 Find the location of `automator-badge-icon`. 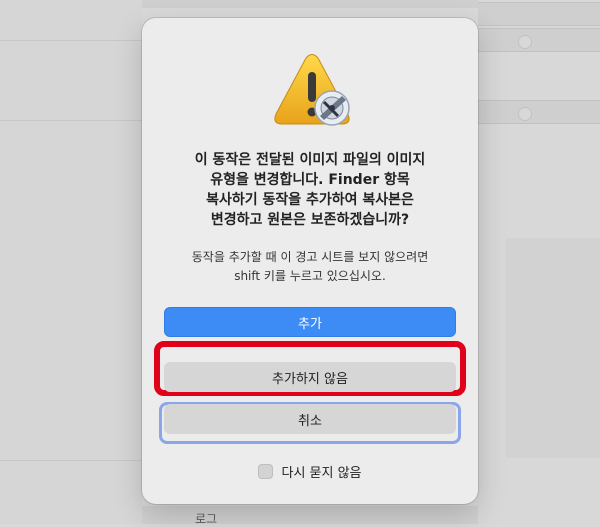

automator-badge-icon is located at coordinates (332, 108).